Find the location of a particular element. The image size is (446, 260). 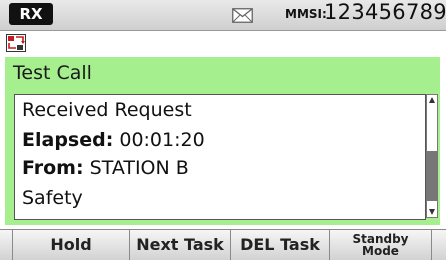

info-scrollbar is located at coordinates (432, 156).